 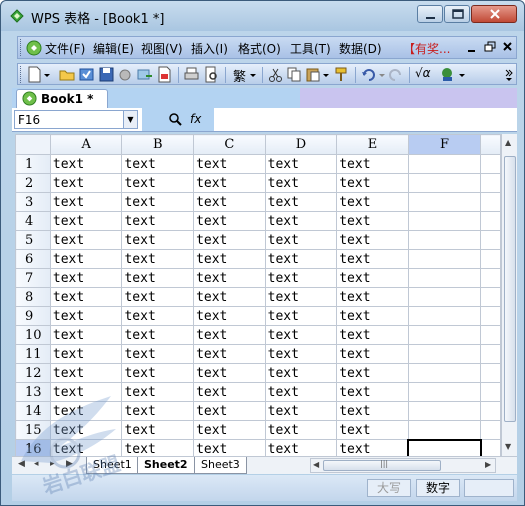 I want to click on cell-c5: text, so click(x=229, y=240).